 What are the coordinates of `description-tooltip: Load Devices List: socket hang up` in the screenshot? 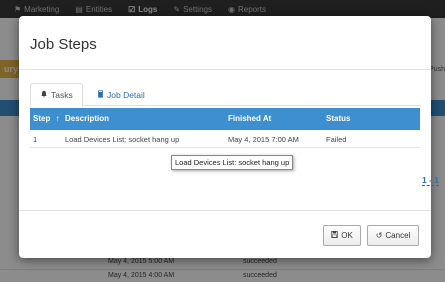 It's located at (232, 162).